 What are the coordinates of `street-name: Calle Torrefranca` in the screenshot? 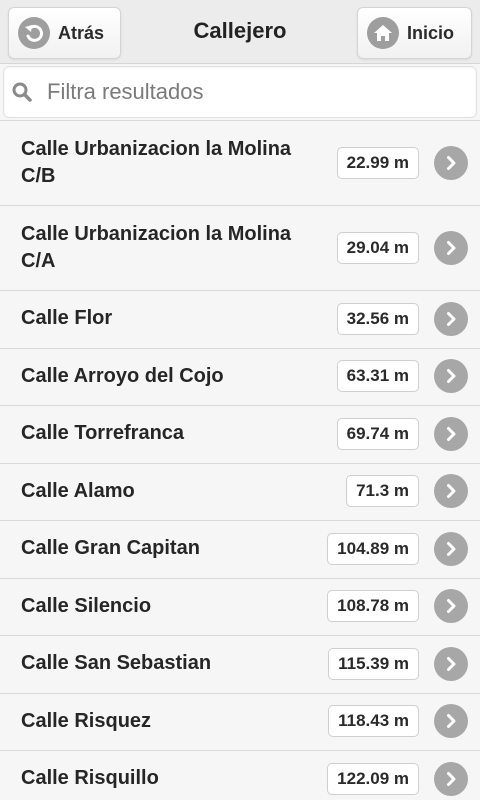 It's located at (103, 433).